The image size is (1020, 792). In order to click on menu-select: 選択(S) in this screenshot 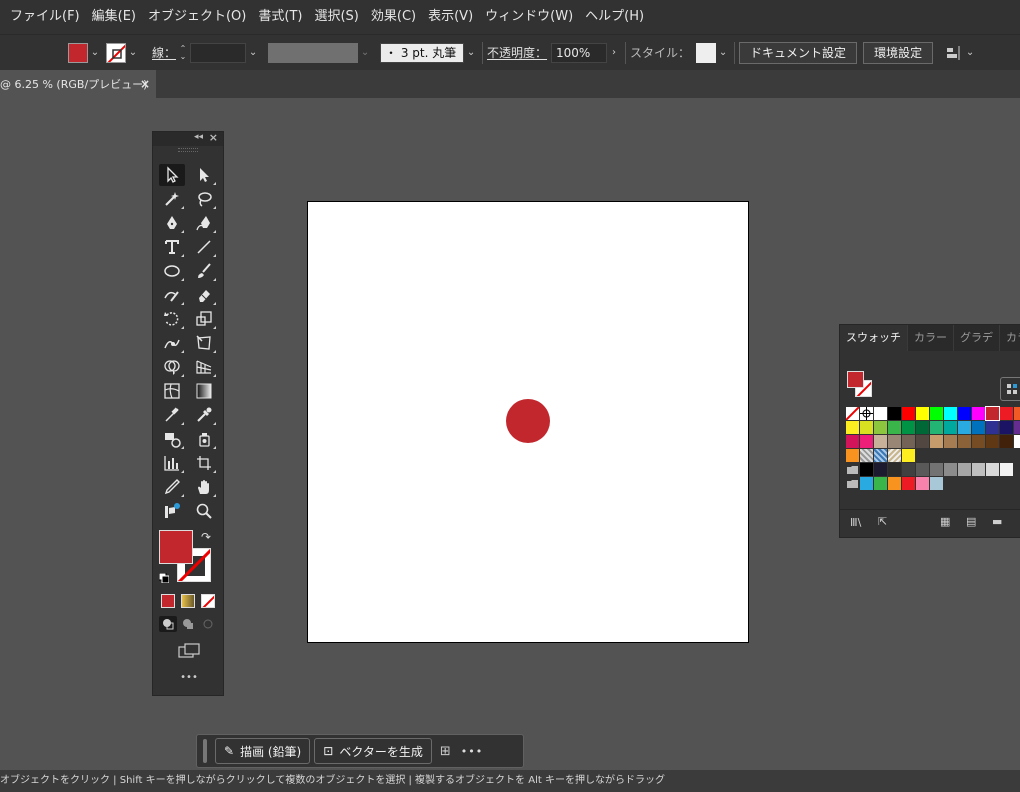, I will do `click(336, 17)`.